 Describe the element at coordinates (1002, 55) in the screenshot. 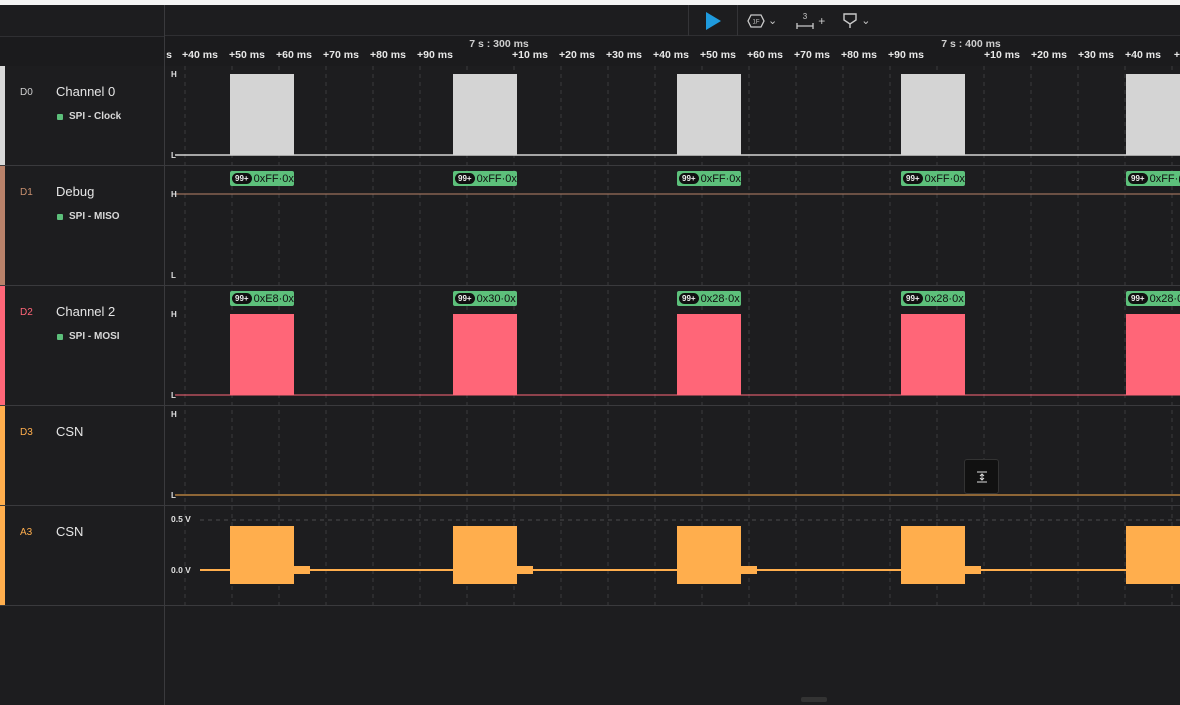

I see `ruler-tick: +10 ms` at that location.